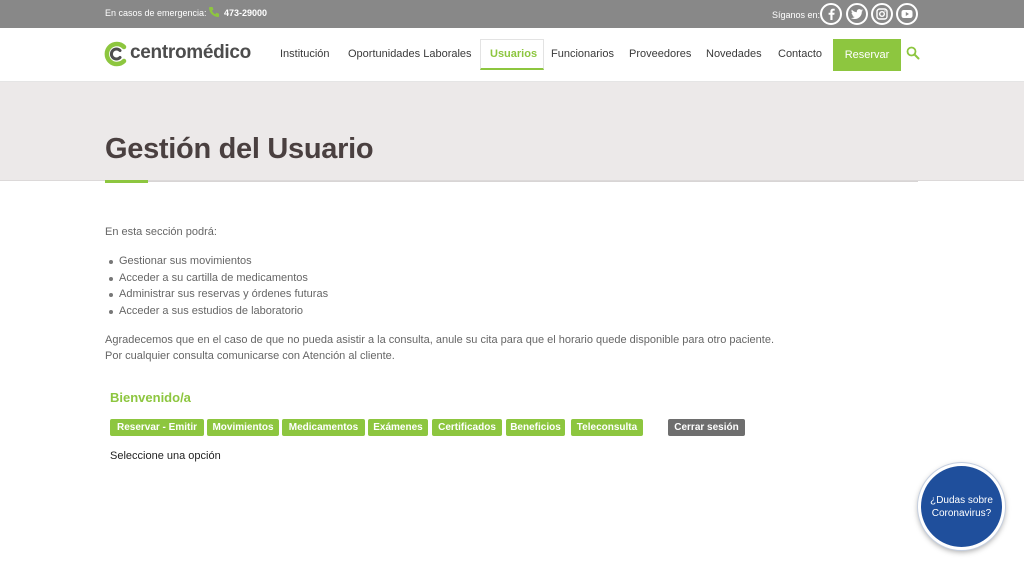 The width and height of the screenshot is (1024, 567). I want to click on title-underline, so click(126, 181).